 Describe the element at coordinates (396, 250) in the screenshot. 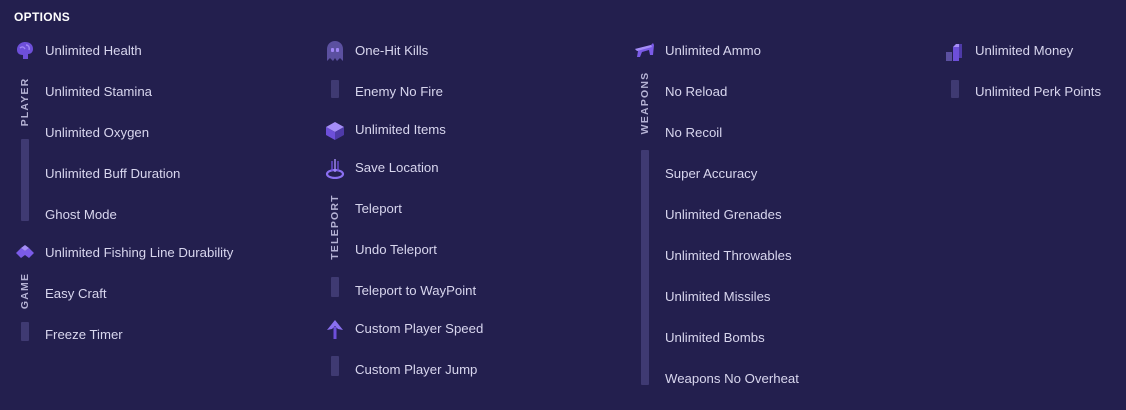

I see `option-undo-teleport: Undo Teleport` at that location.